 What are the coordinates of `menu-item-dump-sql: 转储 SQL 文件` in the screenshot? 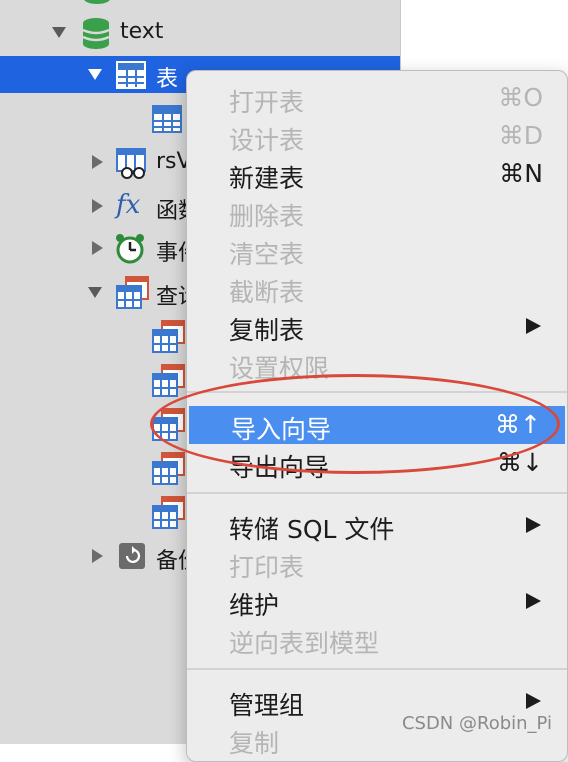 It's located at (377, 525).